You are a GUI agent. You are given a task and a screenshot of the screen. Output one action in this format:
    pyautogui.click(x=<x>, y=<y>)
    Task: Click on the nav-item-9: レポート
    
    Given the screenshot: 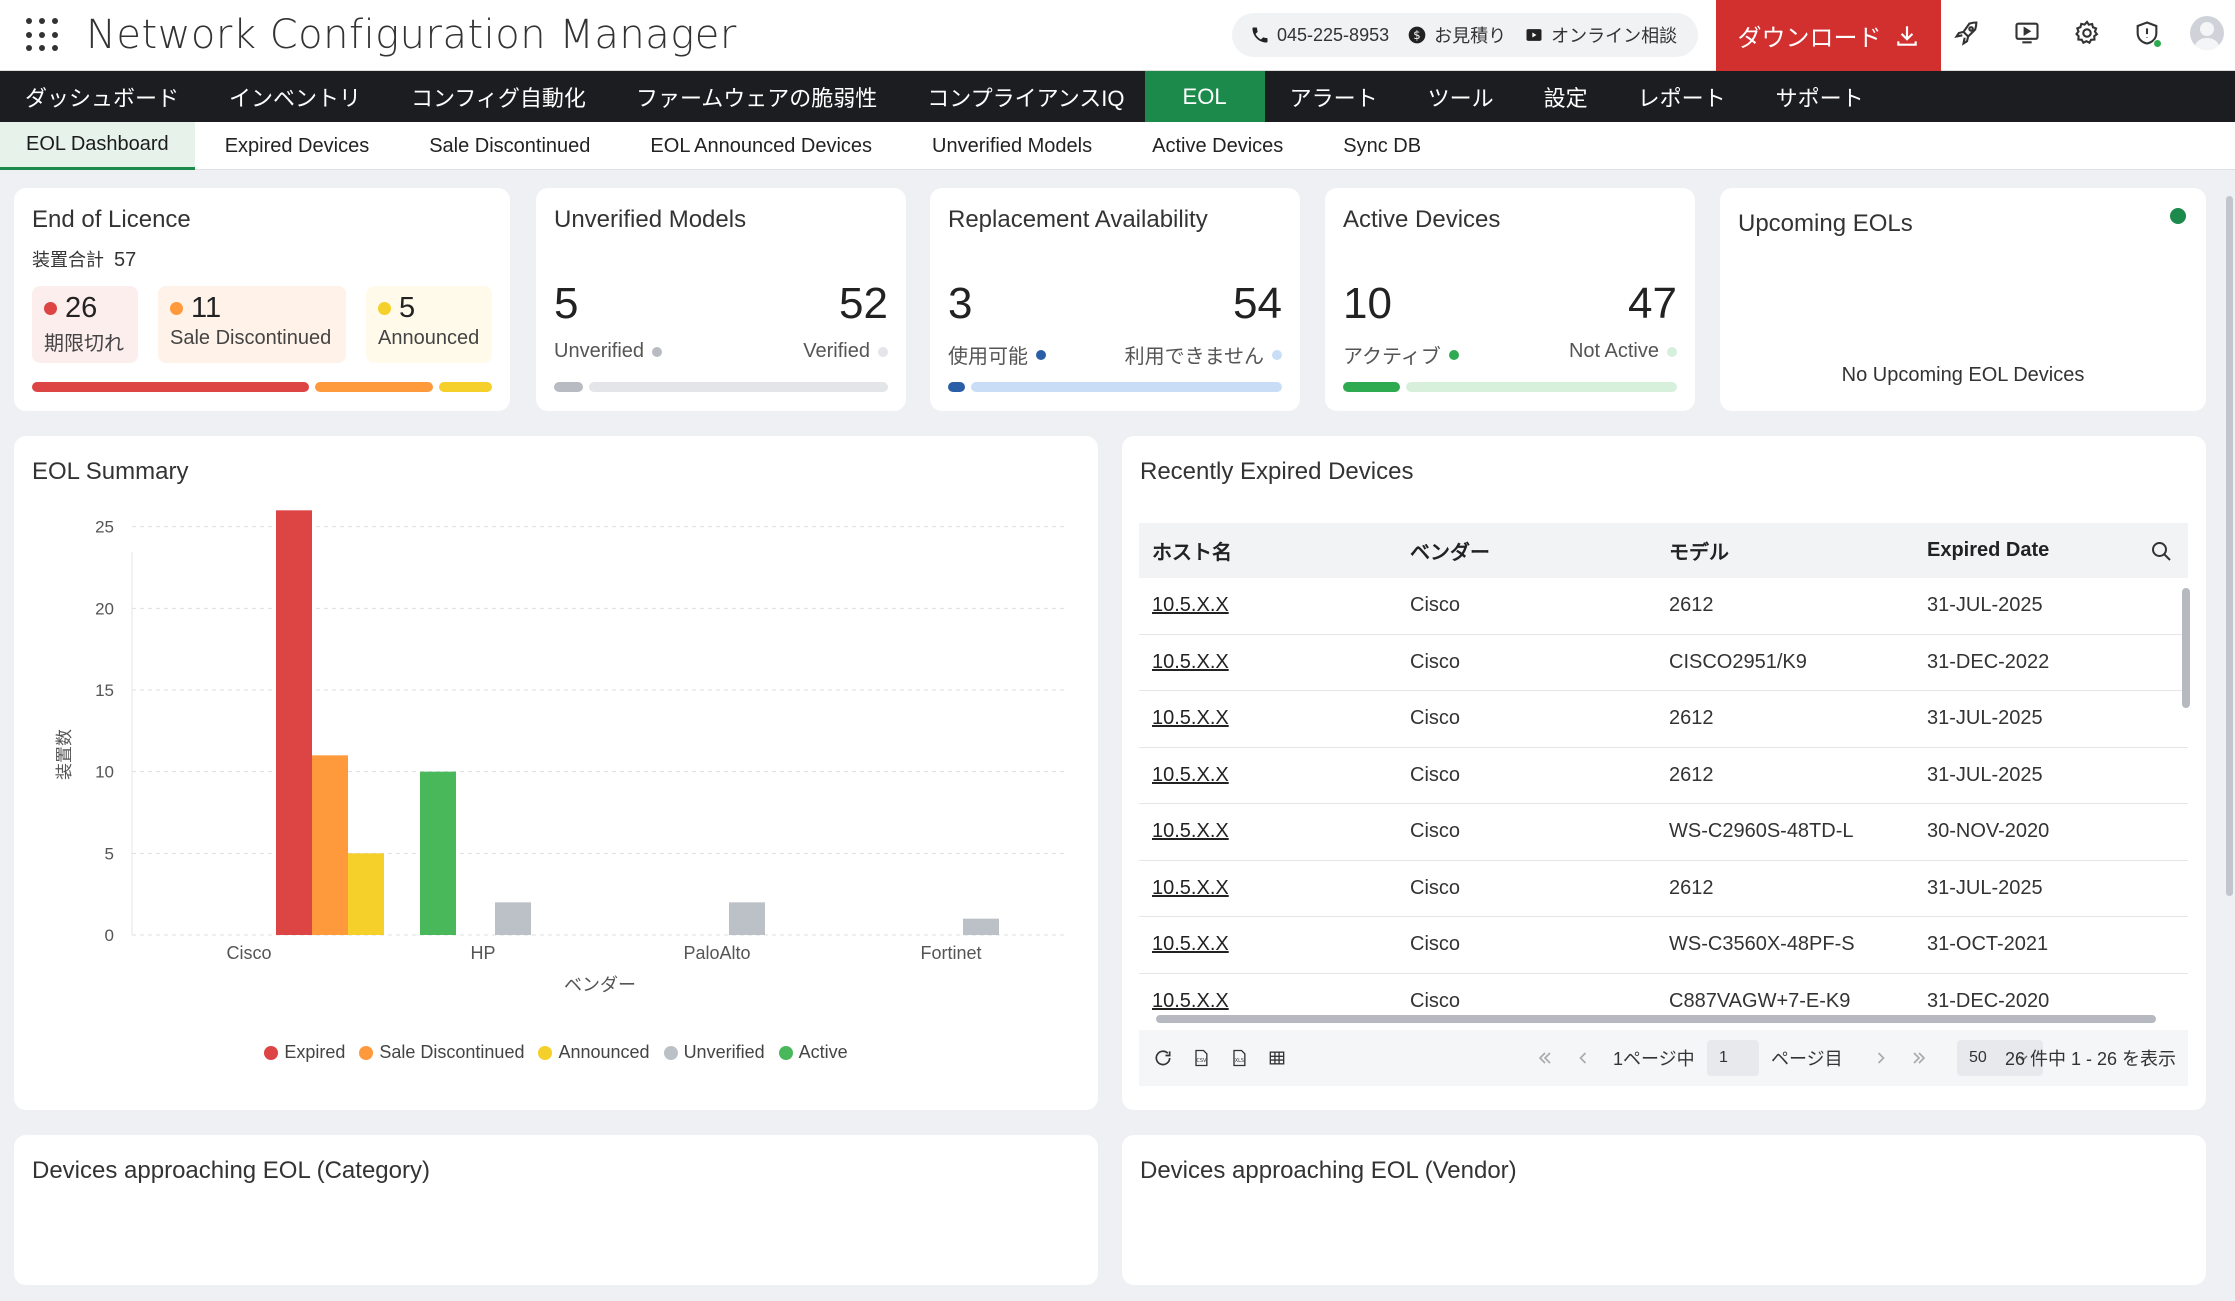 What is the action you would take?
    pyautogui.click(x=1682, y=96)
    